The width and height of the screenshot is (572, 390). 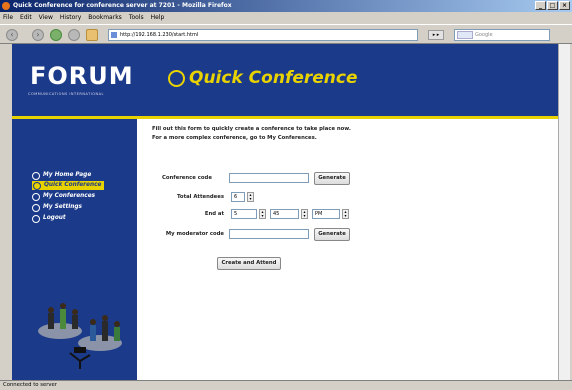 I want to click on search-placeholder: Google, so click(x=484, y=35).